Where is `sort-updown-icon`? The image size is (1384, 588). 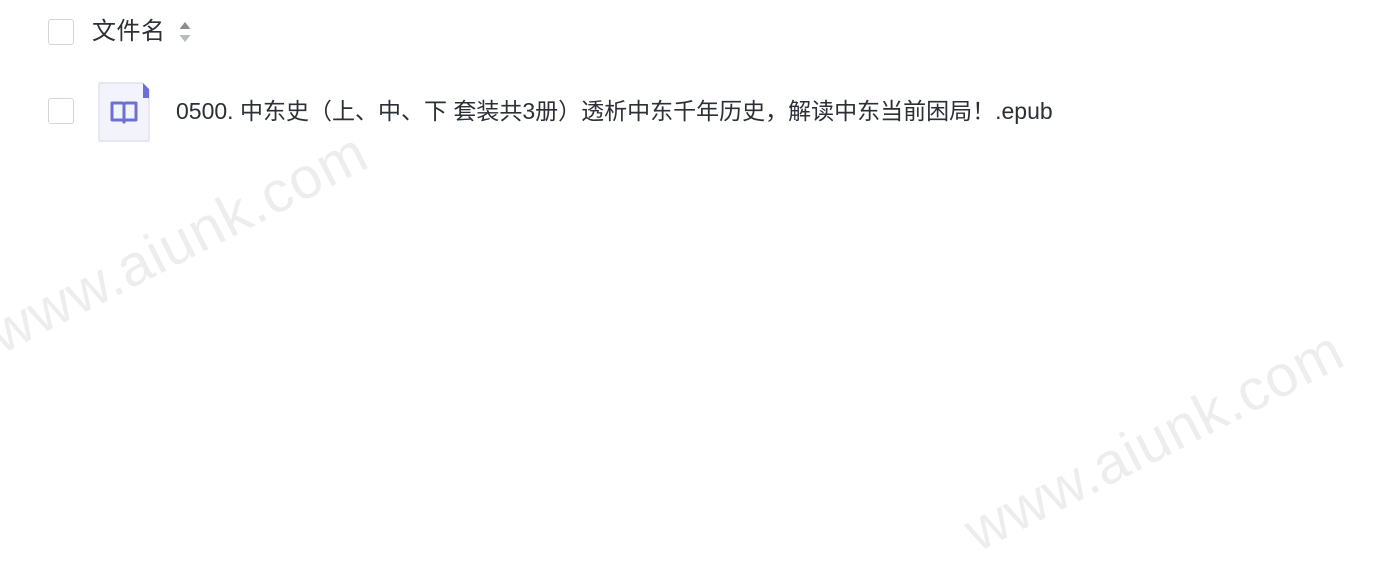 sort-updown-icon is located at coordinates (185, 32).